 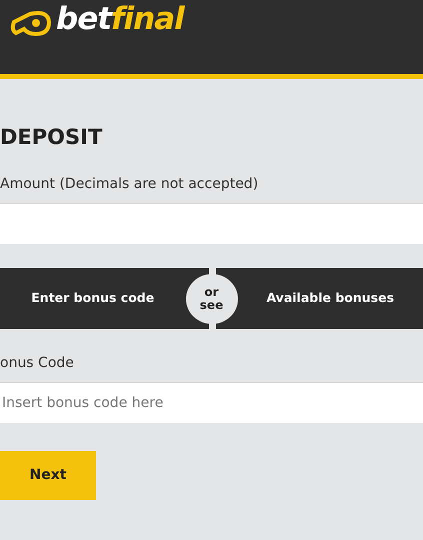 I want to click on bonus-tab: Enter bonus code, so click(x=93, y=299).